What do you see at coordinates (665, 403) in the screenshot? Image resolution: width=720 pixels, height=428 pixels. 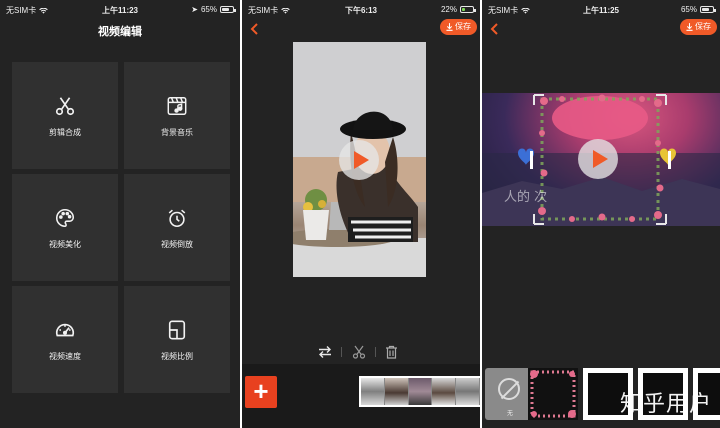 I see `watermark: 知乎用户` at bounding box center [665, 403].